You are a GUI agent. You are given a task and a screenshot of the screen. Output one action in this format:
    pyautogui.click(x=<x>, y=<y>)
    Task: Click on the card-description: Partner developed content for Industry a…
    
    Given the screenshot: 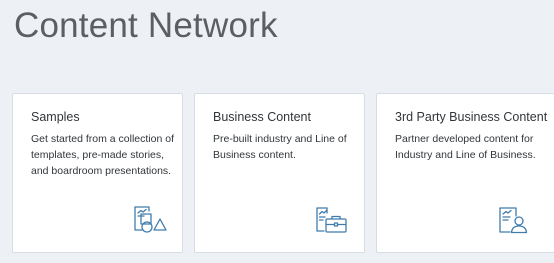 What is the action you would take?
    pyautogui.click(x=465, y=147)
    